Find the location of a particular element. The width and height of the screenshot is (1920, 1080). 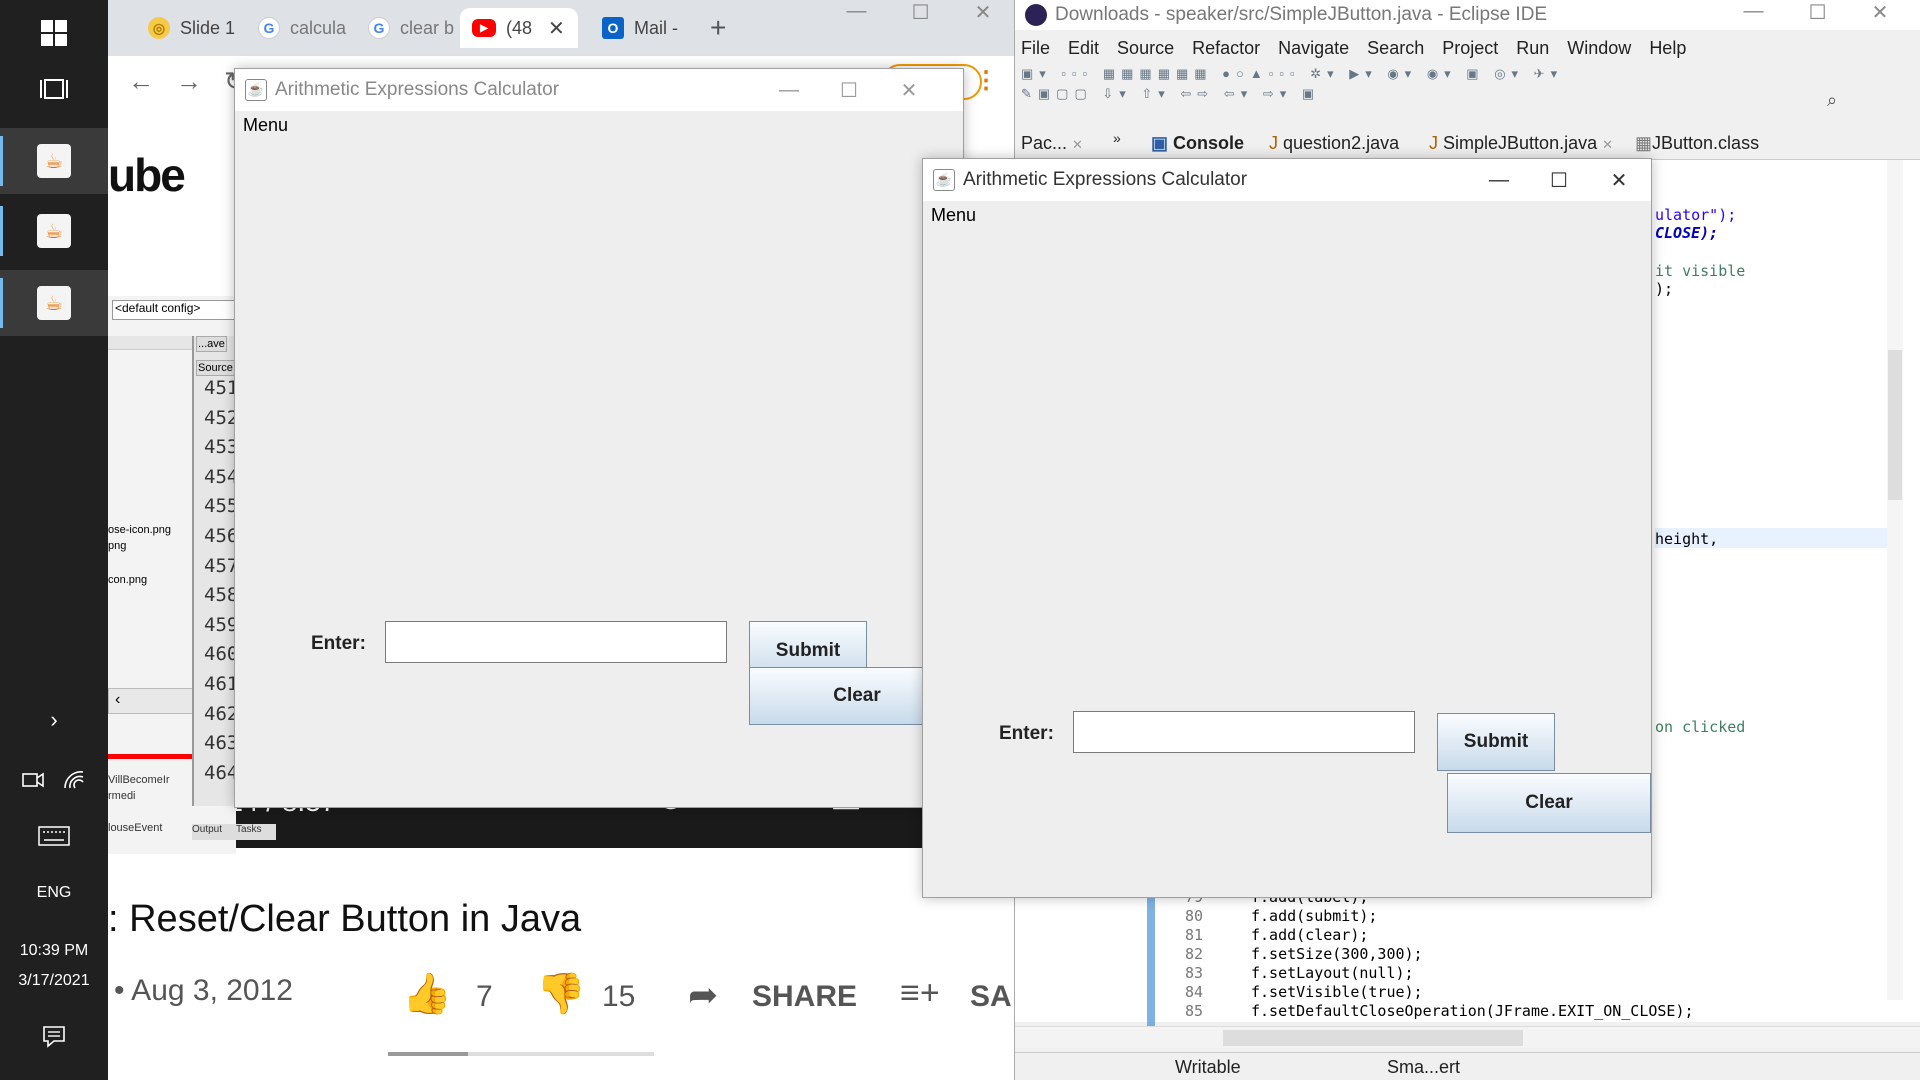

save-playlist-icon: ≡+ is located at coordinates (920, 993).